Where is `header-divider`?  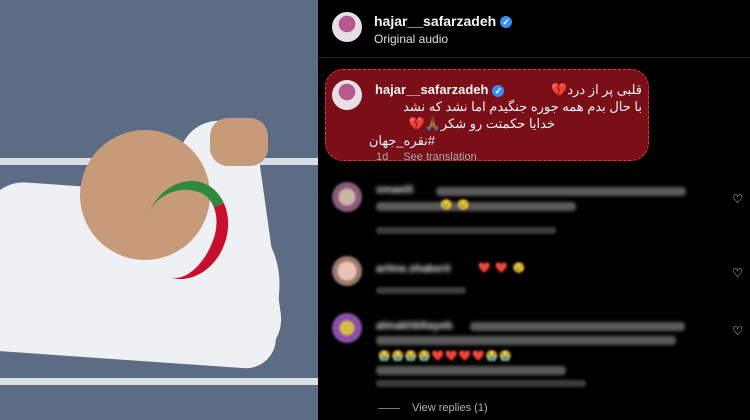 header-divider is located at coordinates (534, 57).